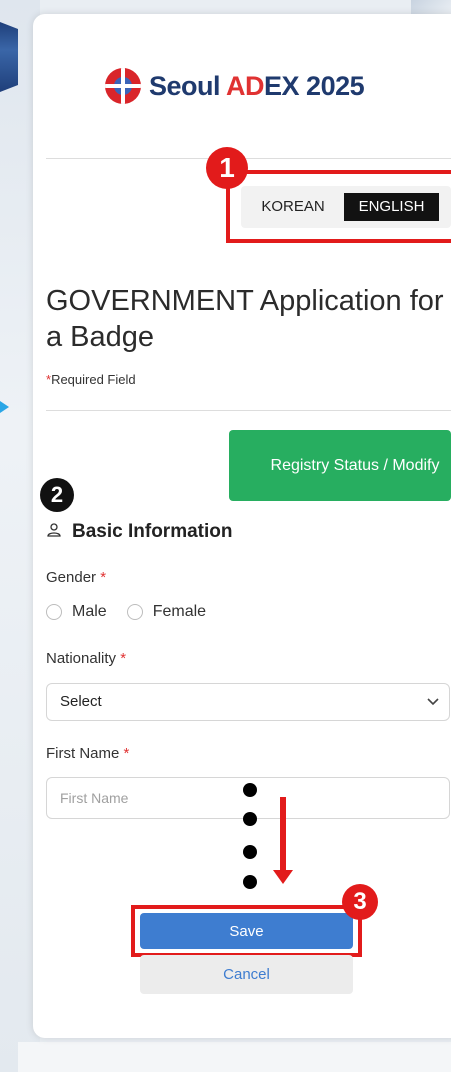 The height and width of the screenshot is (1072, 451). I want to click on chevron-down-icon, so click(433, 708).